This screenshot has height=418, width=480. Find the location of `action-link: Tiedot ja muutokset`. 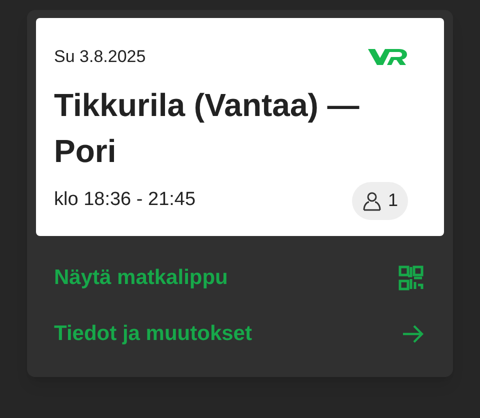

action-link: Tiedot ja muutokset is located at coordinates (153, 334).